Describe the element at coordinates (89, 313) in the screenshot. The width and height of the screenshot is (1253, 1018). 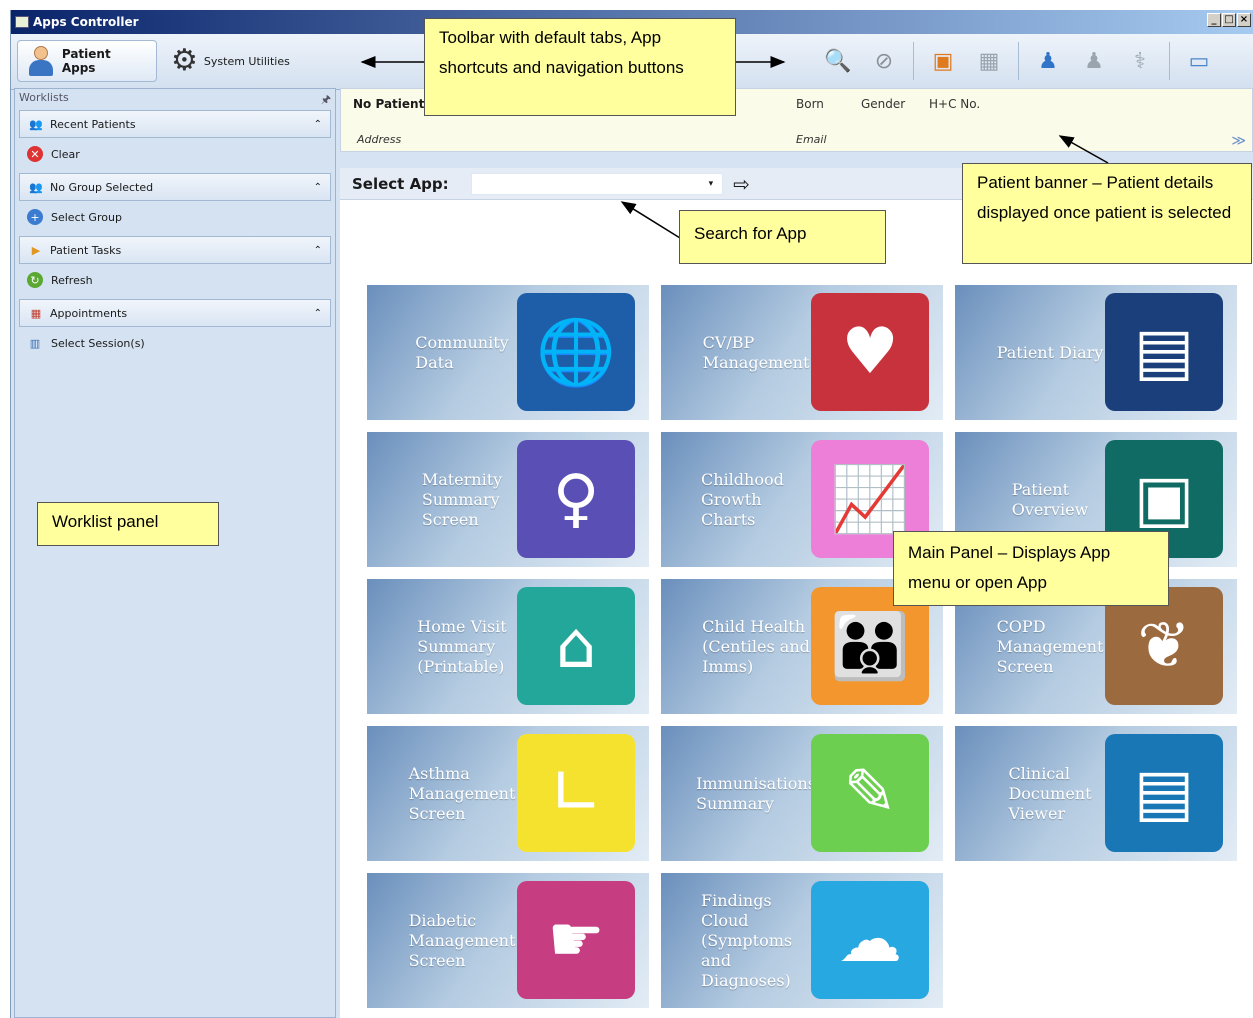
I see `group-label: Appointments` at that location.